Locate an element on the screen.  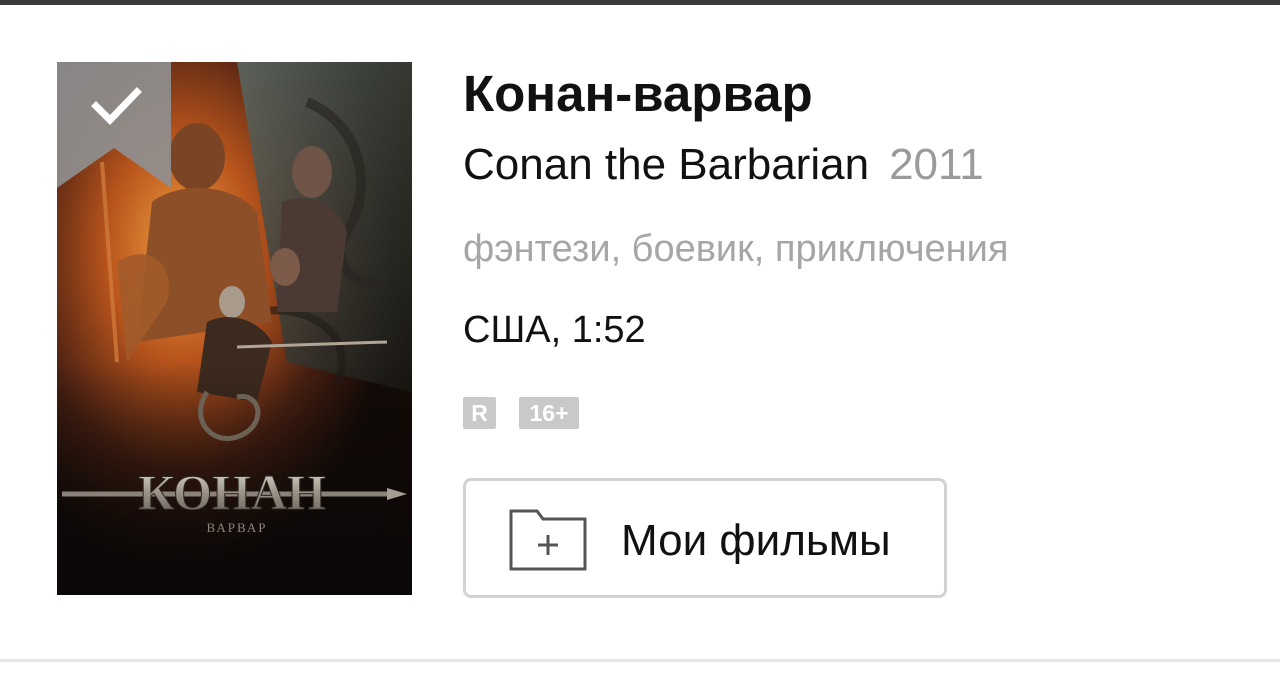
genres: фэнтези, боевик, приключения is located at coordinates (736, 249).